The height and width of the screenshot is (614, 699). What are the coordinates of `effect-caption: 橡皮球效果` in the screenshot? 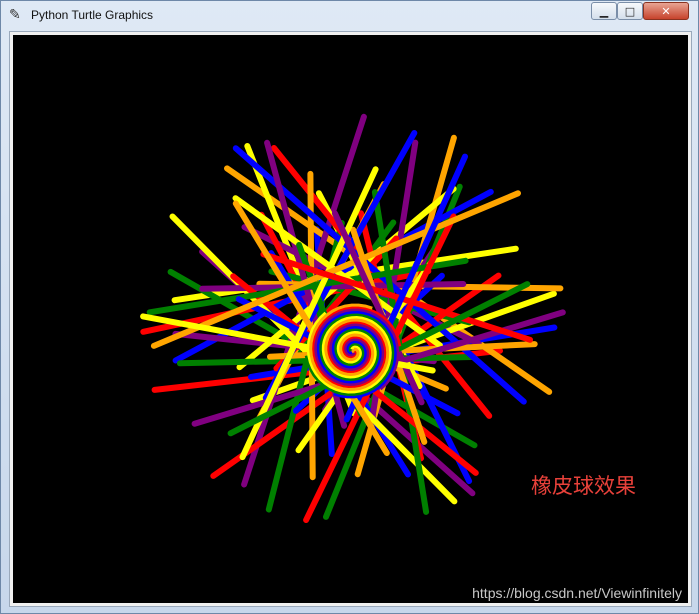 It's located at (583, 486).